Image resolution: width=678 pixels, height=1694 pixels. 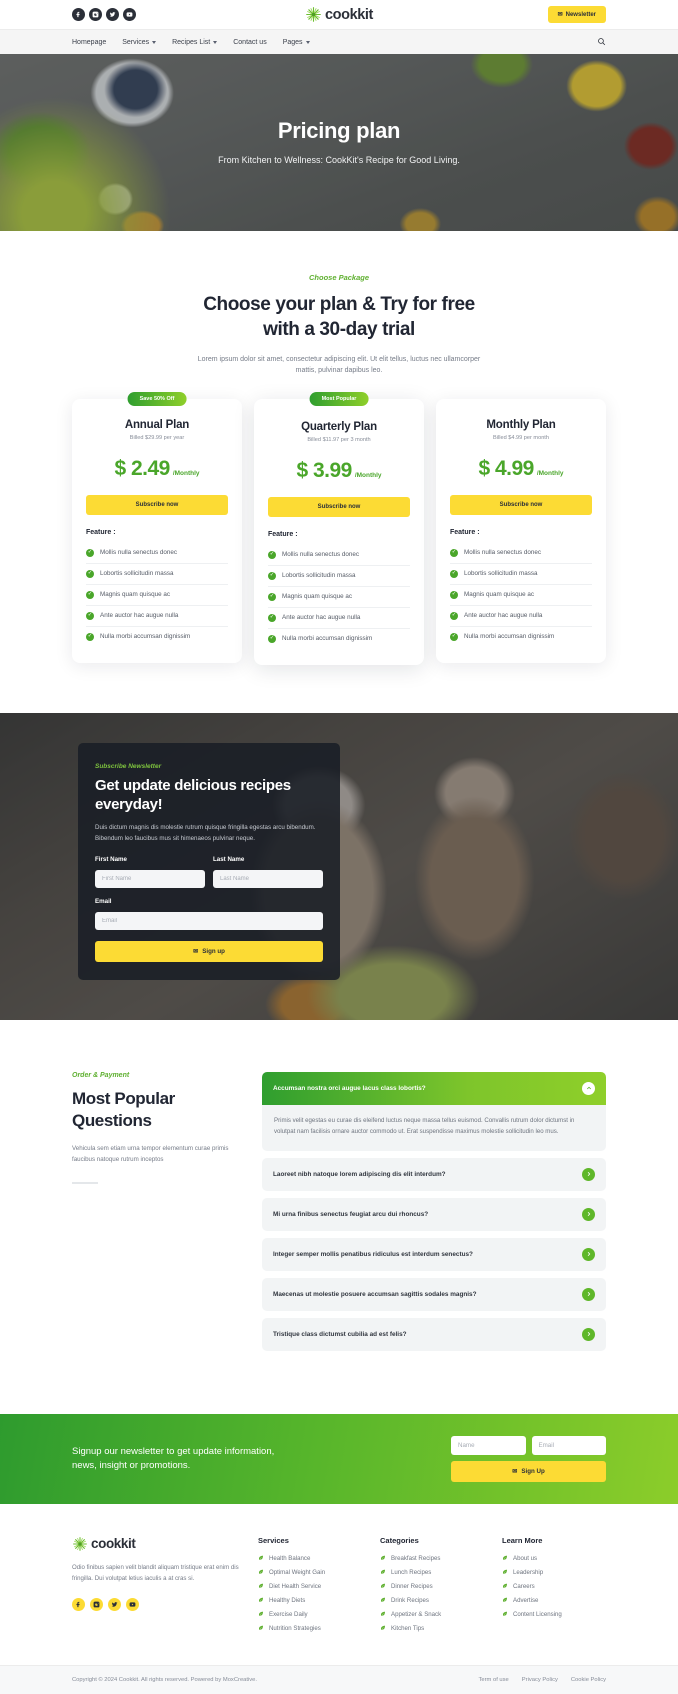 What do you see at coordinates (272, 617) in the screenshot?
I see `check-icon: ✓` at bounding box center [272, 617].